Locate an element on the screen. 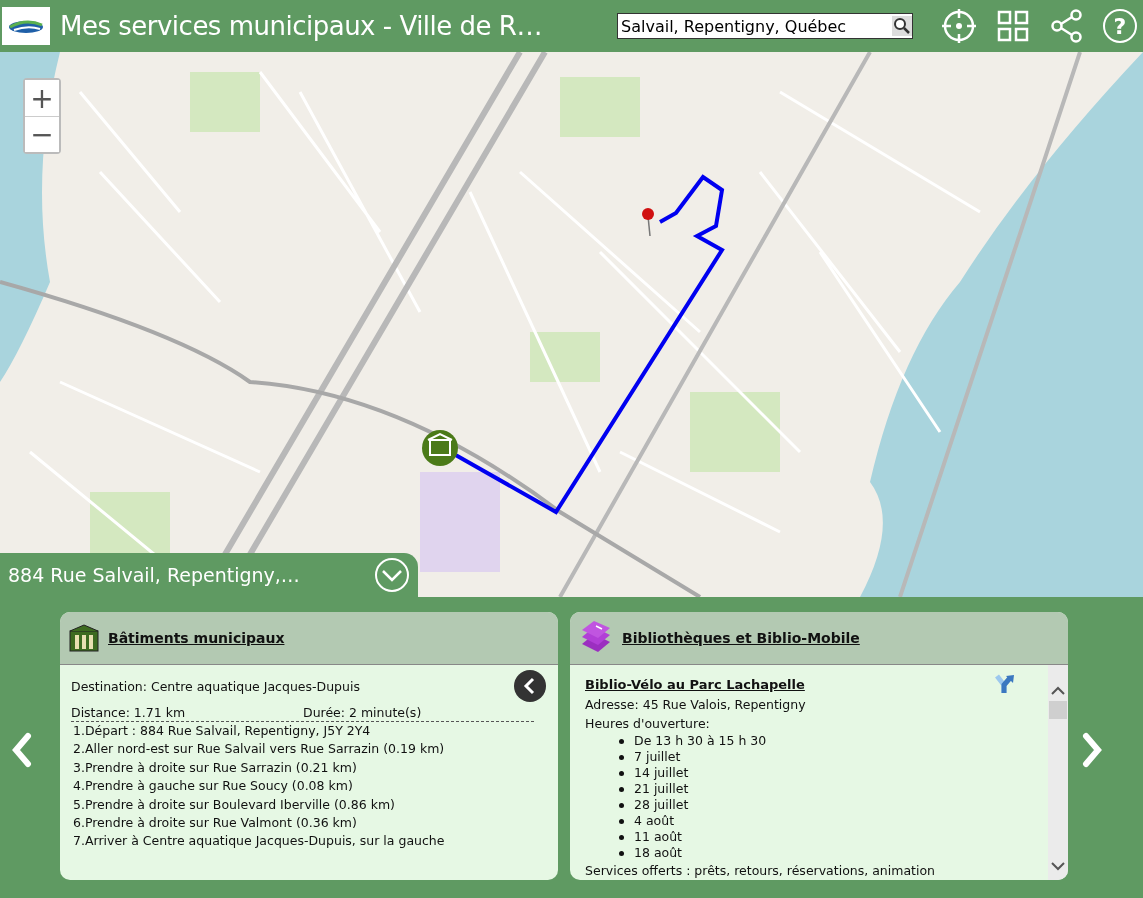 The image size is (1143, 898). back-chevron-icon is located at coordinates (530, 686).